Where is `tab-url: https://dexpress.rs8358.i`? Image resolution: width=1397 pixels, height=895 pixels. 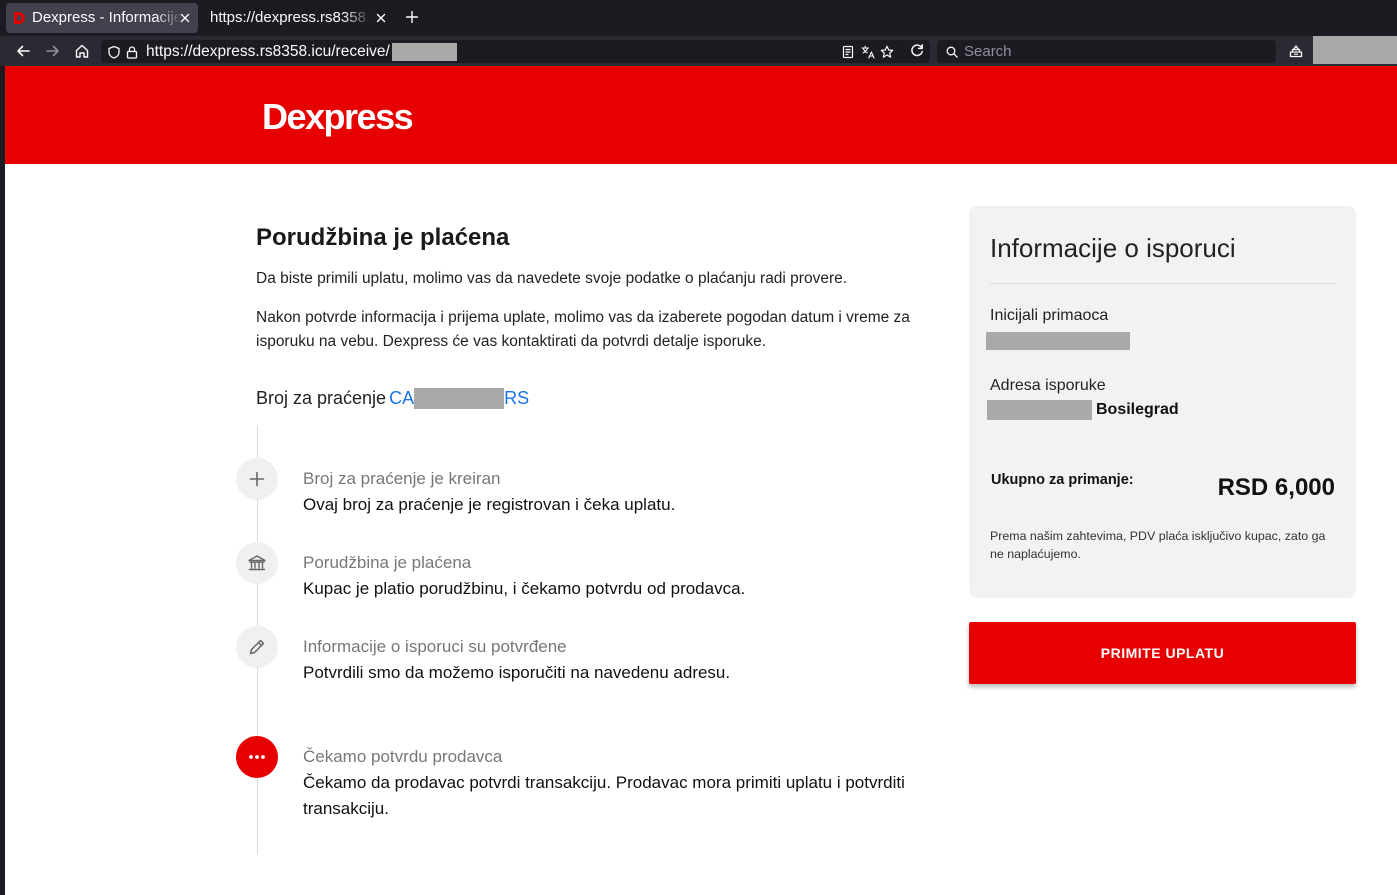 tab-url: https://dexpress.rs8358.i is located at coordinates (299, 18).